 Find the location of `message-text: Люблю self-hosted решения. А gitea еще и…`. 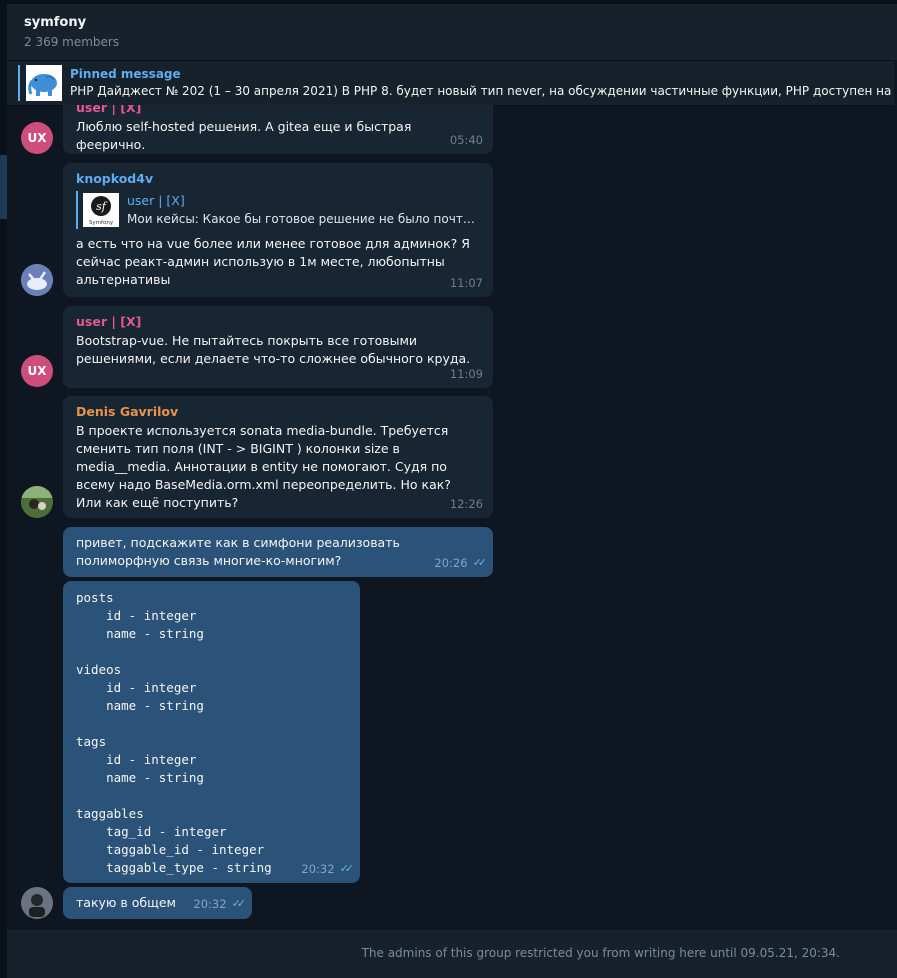

message-text: Люблю self-hosted решения. А gitea еще и… is located at coordinates (244, 135).